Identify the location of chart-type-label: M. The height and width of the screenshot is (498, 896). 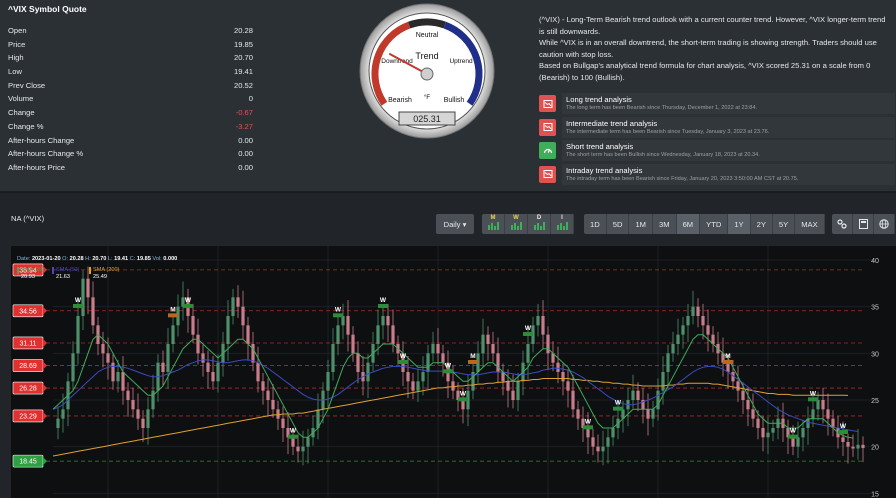
(493, 218).